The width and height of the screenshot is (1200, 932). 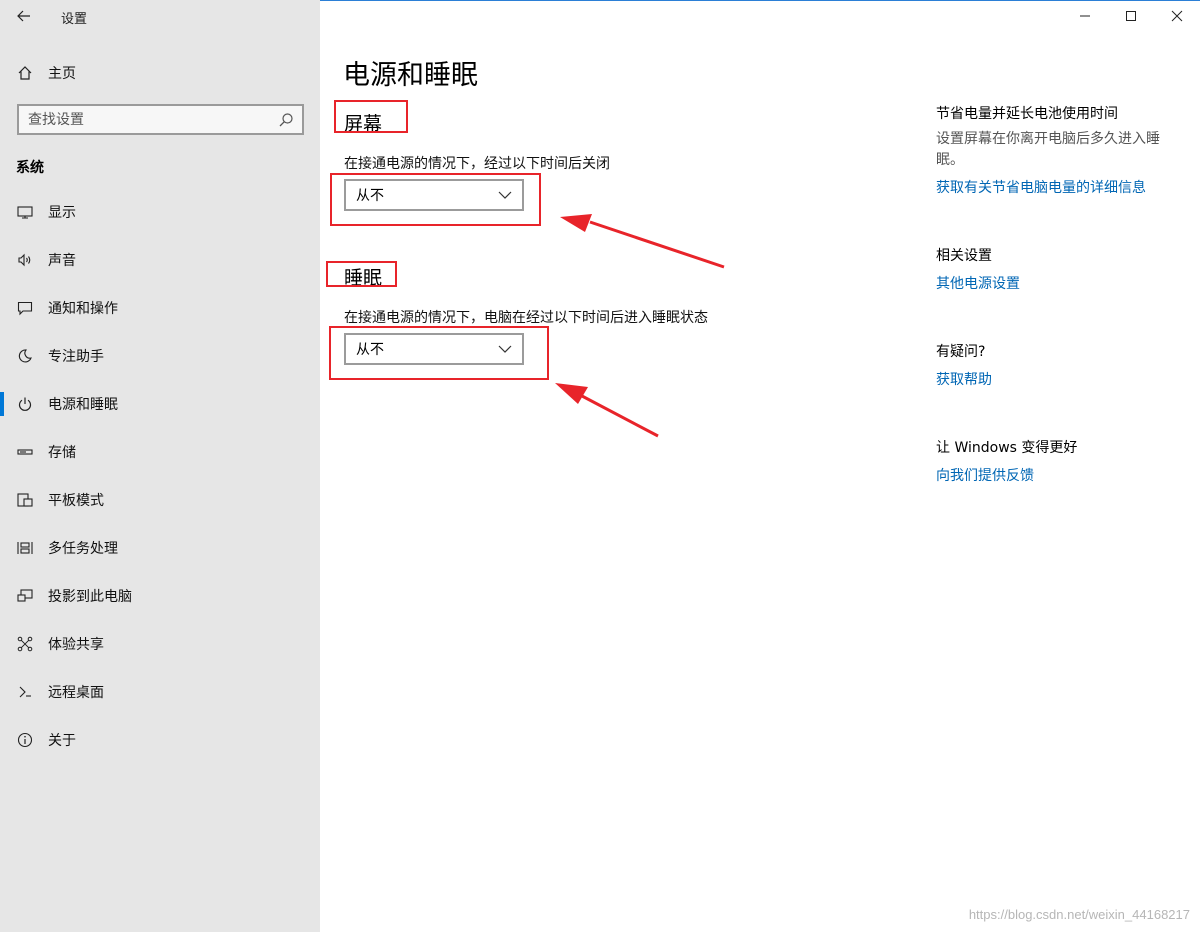 What do you see at coordinates (439, 353) in the screenshot?
I see `annotation-box-sleep-dropdown` at bounding box center [439, 353].